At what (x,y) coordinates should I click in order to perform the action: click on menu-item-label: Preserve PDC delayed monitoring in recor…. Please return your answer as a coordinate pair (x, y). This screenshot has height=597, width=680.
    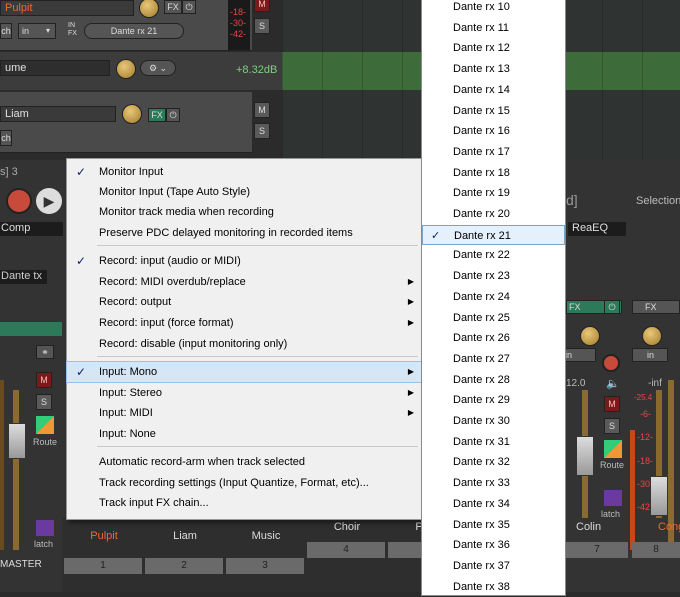
    Looking at the image, I should click on (226, 233).